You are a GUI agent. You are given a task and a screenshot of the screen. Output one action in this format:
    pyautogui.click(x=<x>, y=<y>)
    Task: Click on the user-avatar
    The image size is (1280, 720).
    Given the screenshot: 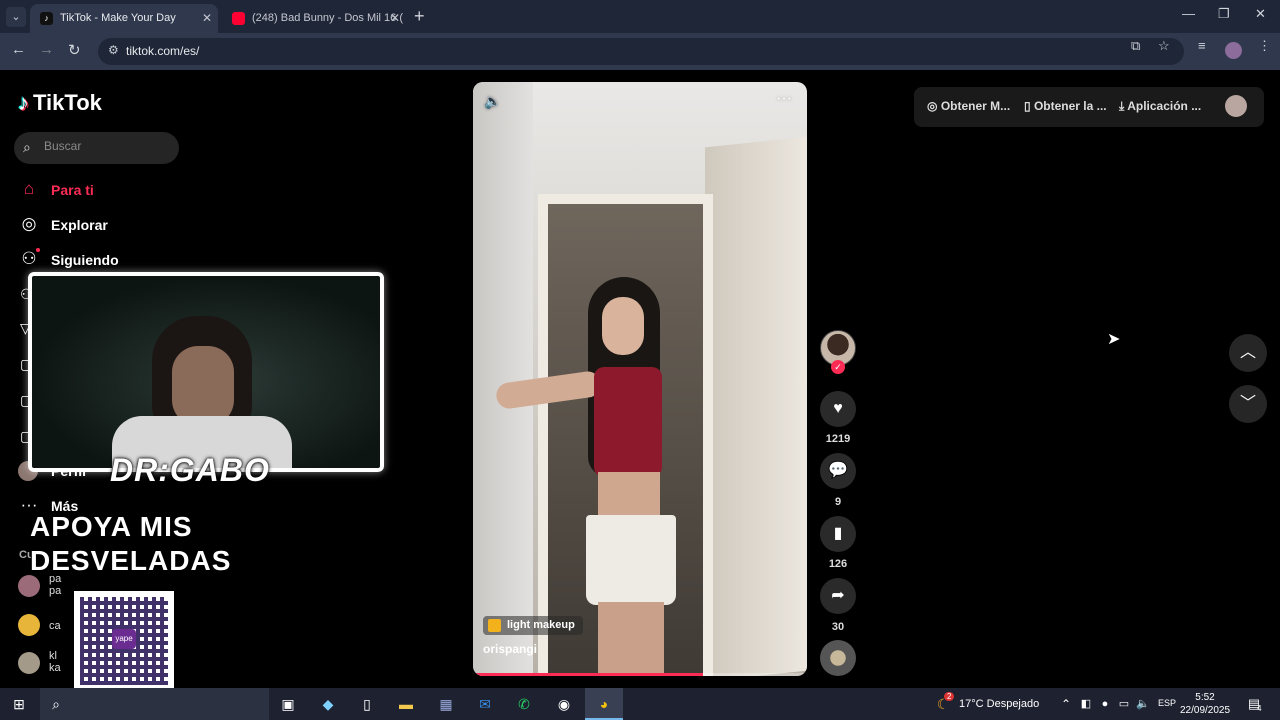 What is the action you would take?
    pyautogui.click(x=1236, y=106)
    